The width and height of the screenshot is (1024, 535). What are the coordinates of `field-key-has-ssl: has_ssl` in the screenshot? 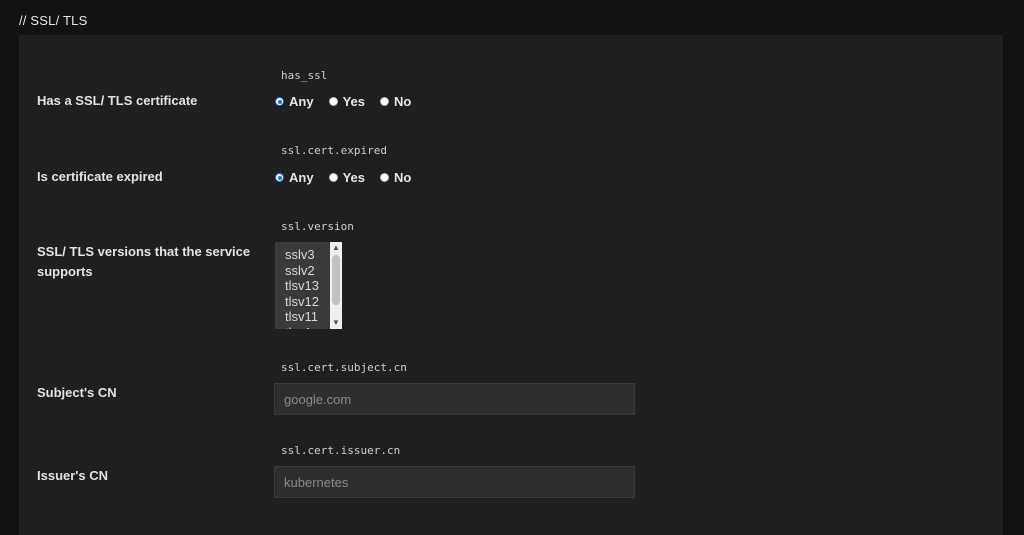 It's located at (304, 75).